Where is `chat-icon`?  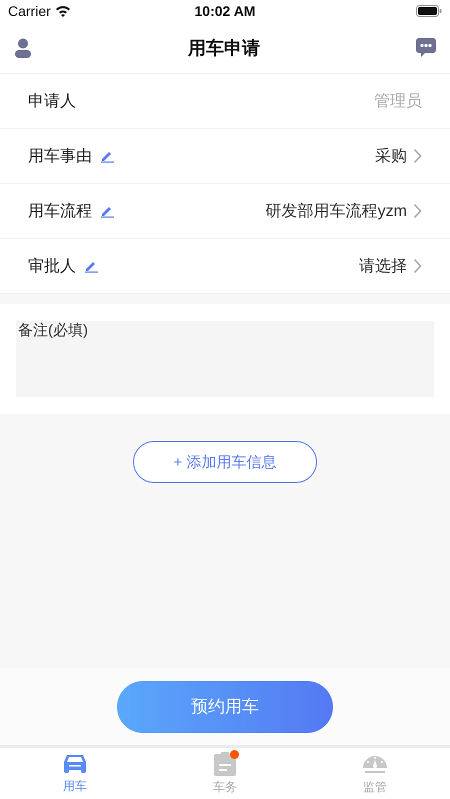 chat-icon is located at coordinates (426, 47).